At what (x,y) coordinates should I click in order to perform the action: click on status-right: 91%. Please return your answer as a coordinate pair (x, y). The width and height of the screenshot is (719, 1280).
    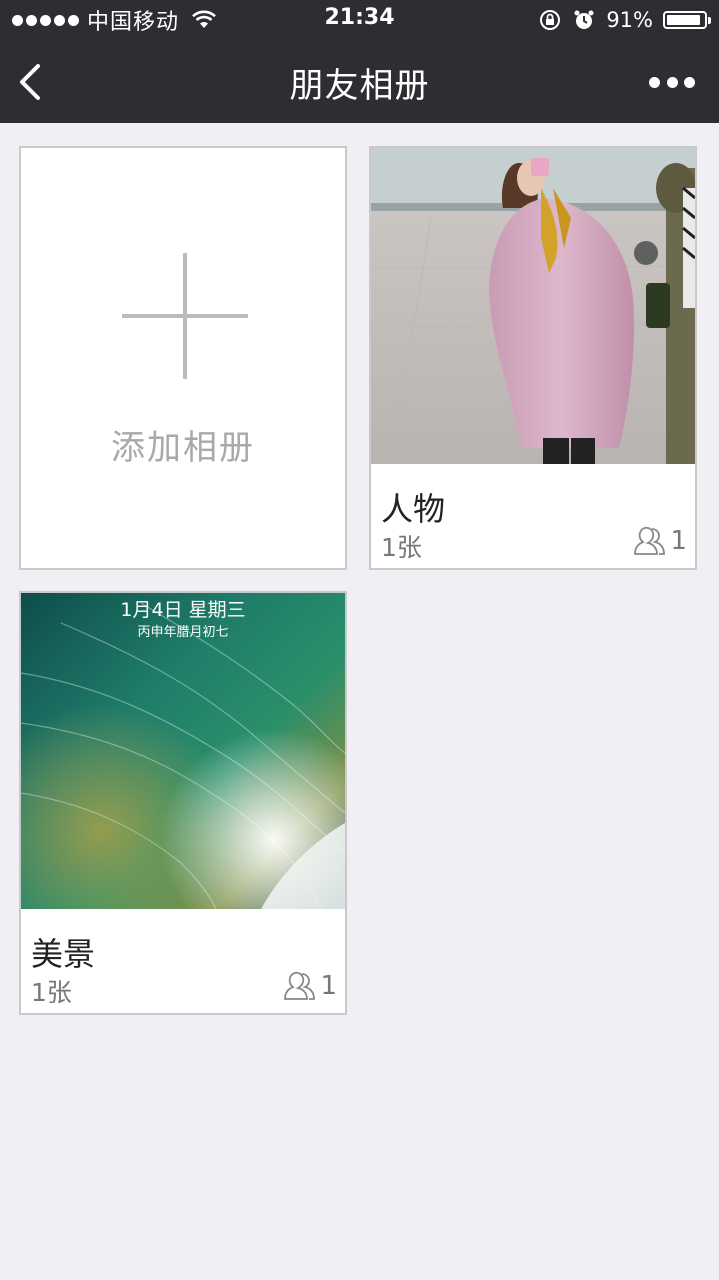
    Looking at the image, I should click on (624, 20).